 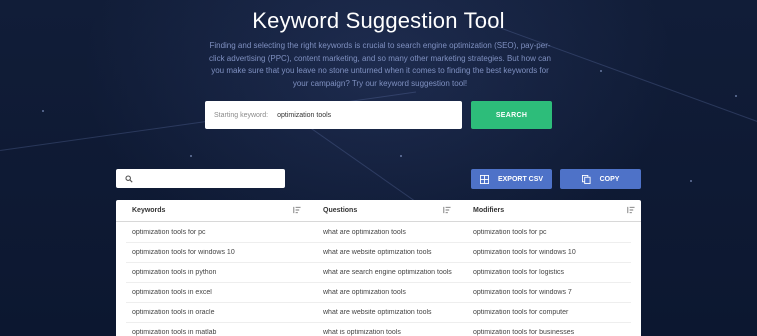 What do you see at coordinates (609, 179) in the screenshot?
I see `copy-label: COPY` at bounding box center [609, 179].